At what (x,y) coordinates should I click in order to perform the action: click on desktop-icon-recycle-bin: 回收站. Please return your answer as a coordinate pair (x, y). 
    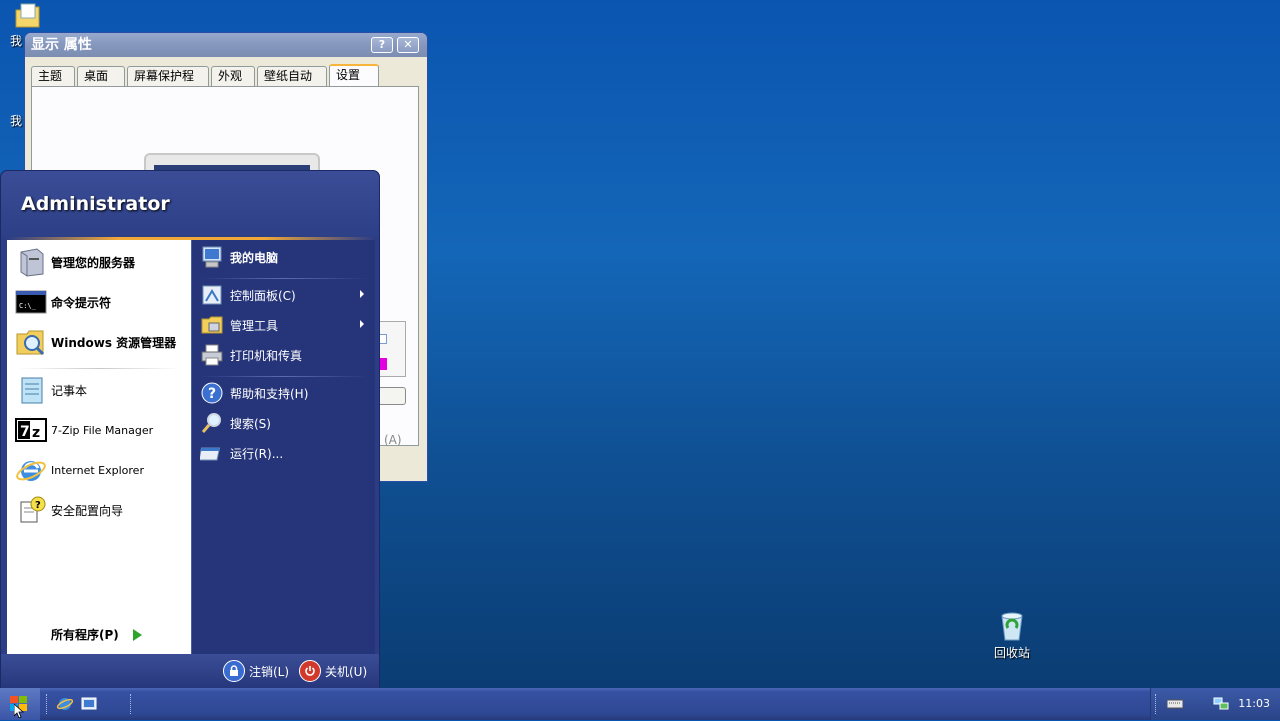
    Looking at the image, I should click on (1012, 635).